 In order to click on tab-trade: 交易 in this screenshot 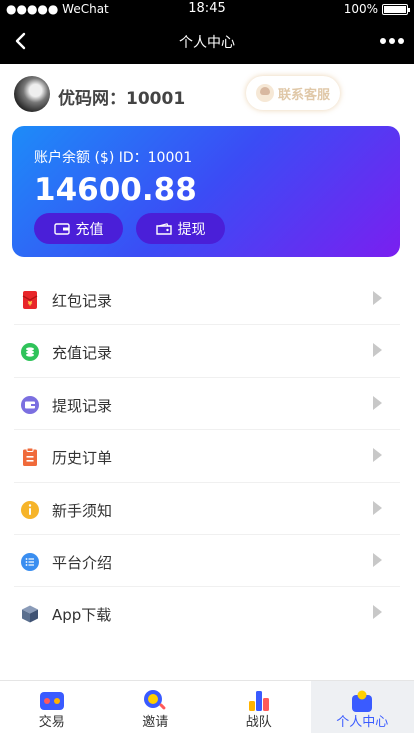, I will do `click(52, 707)`.